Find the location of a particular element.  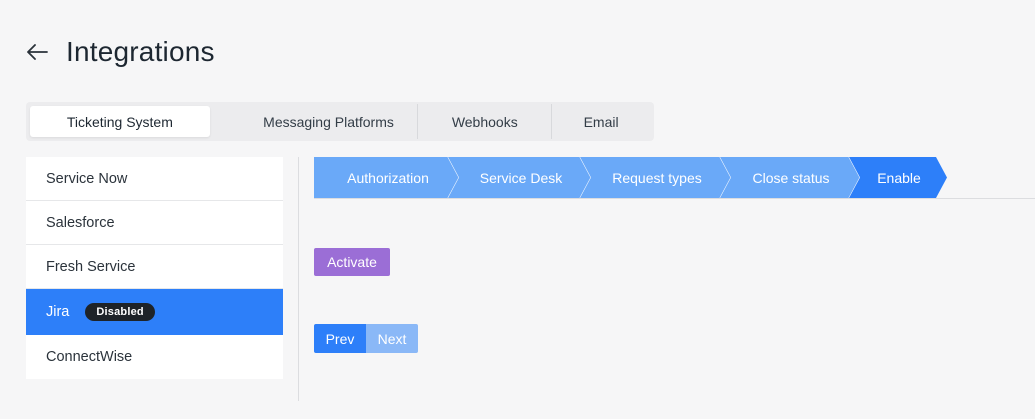

step-pager: Prev Next is located at coordinates (366, 338).